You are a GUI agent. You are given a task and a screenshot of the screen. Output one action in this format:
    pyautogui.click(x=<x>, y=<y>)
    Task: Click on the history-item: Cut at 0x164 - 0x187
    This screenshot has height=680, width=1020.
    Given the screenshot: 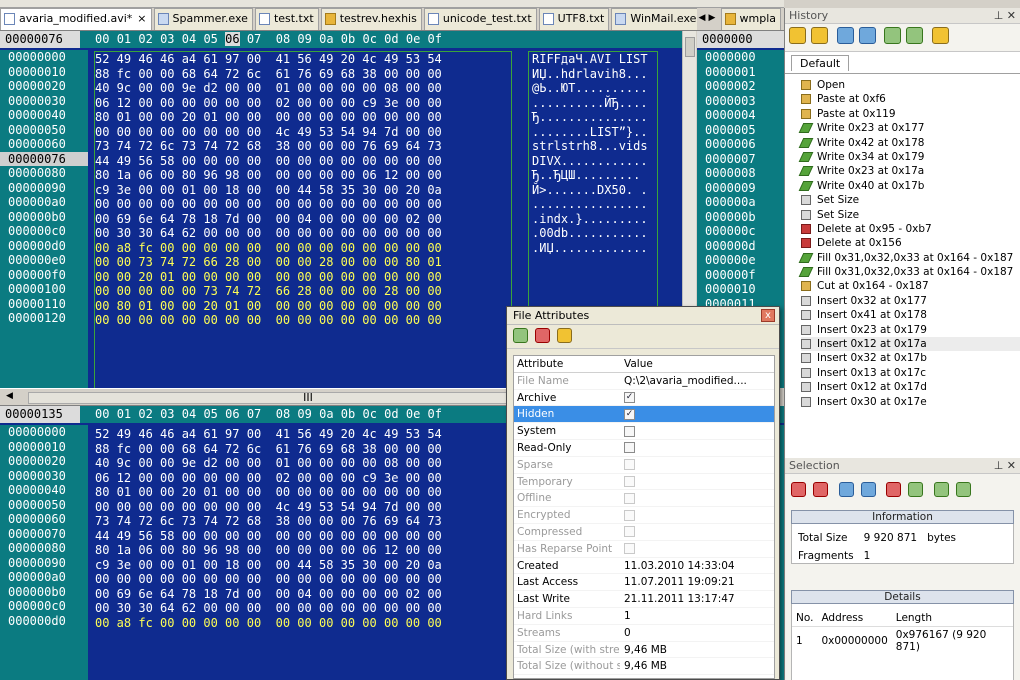 What is the action you would take?
    pyautogui.click(x=910, y=286)
    